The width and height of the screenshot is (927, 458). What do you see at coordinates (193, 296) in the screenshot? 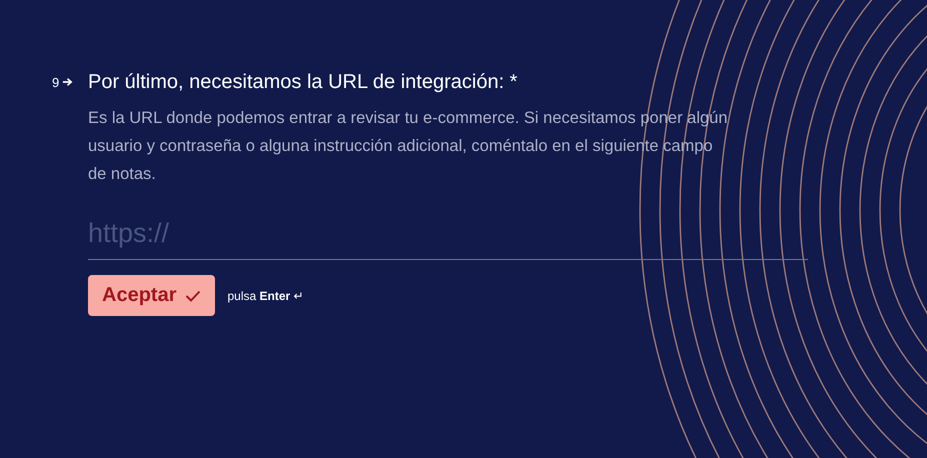
I see `checkmark-icon` at bounding box center [193, 296].